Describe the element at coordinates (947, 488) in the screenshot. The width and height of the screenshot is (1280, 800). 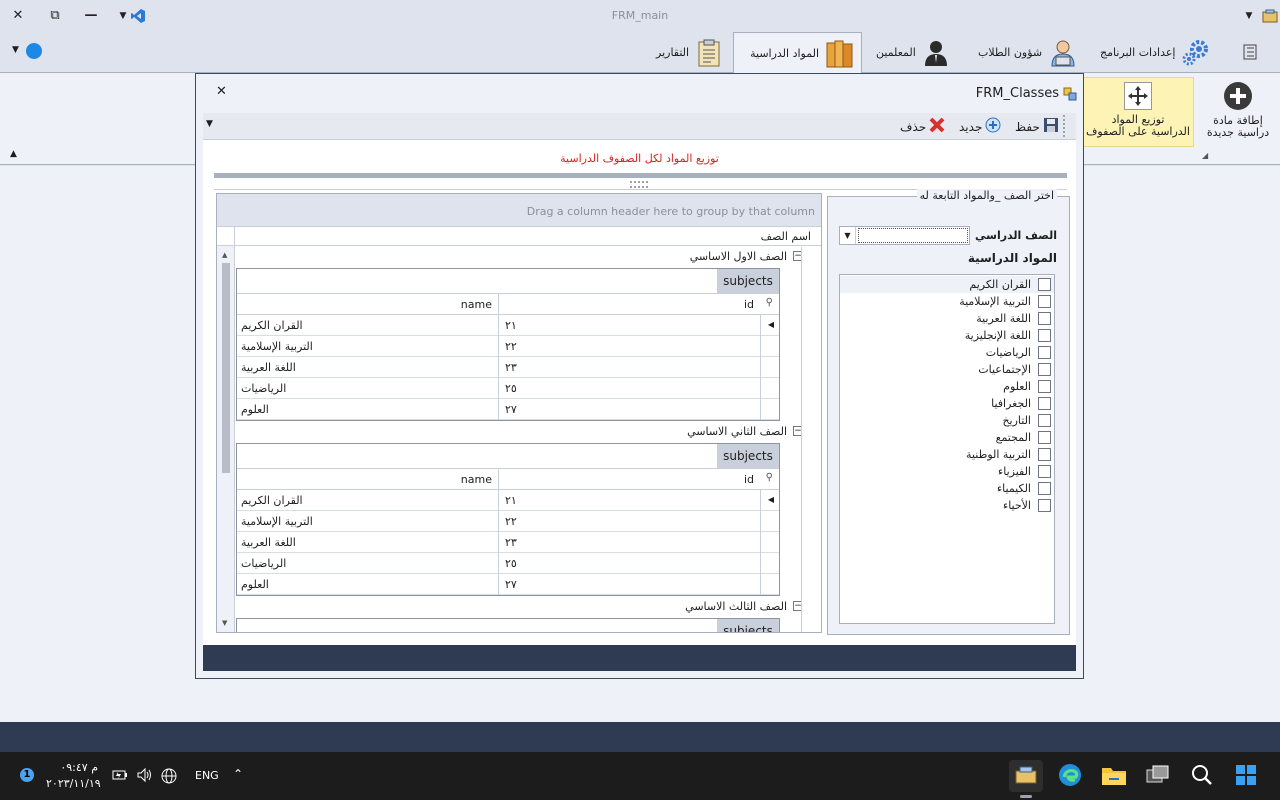
I see `subject-item: الكيمياء` at that location.